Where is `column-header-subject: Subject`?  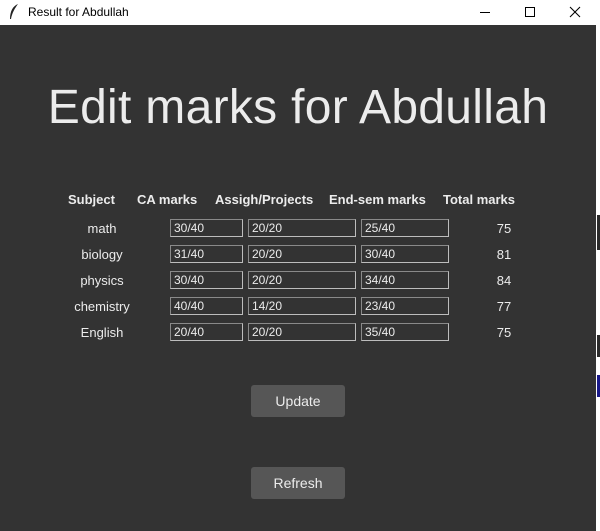 column-header-subject: Subject is located at coordinates (91, 199).